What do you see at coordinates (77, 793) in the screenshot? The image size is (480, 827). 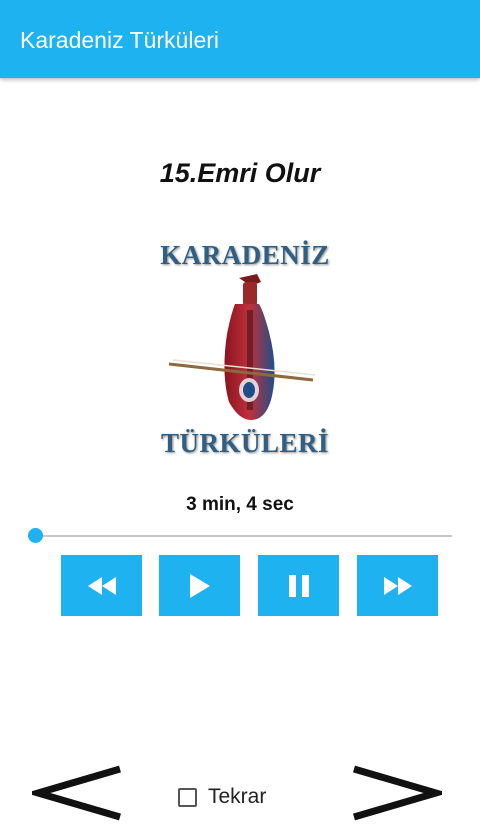 I see `chevron-left-icon` at bounding box center [77, 793].